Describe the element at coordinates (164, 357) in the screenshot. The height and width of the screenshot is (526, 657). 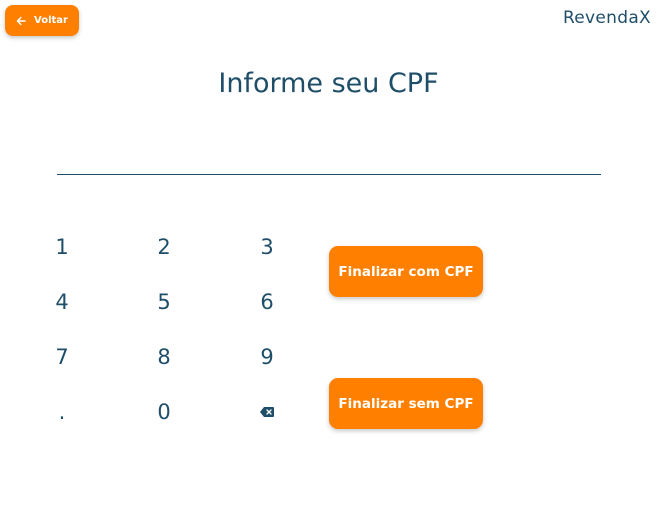
I see `key-8: 8` at that location.